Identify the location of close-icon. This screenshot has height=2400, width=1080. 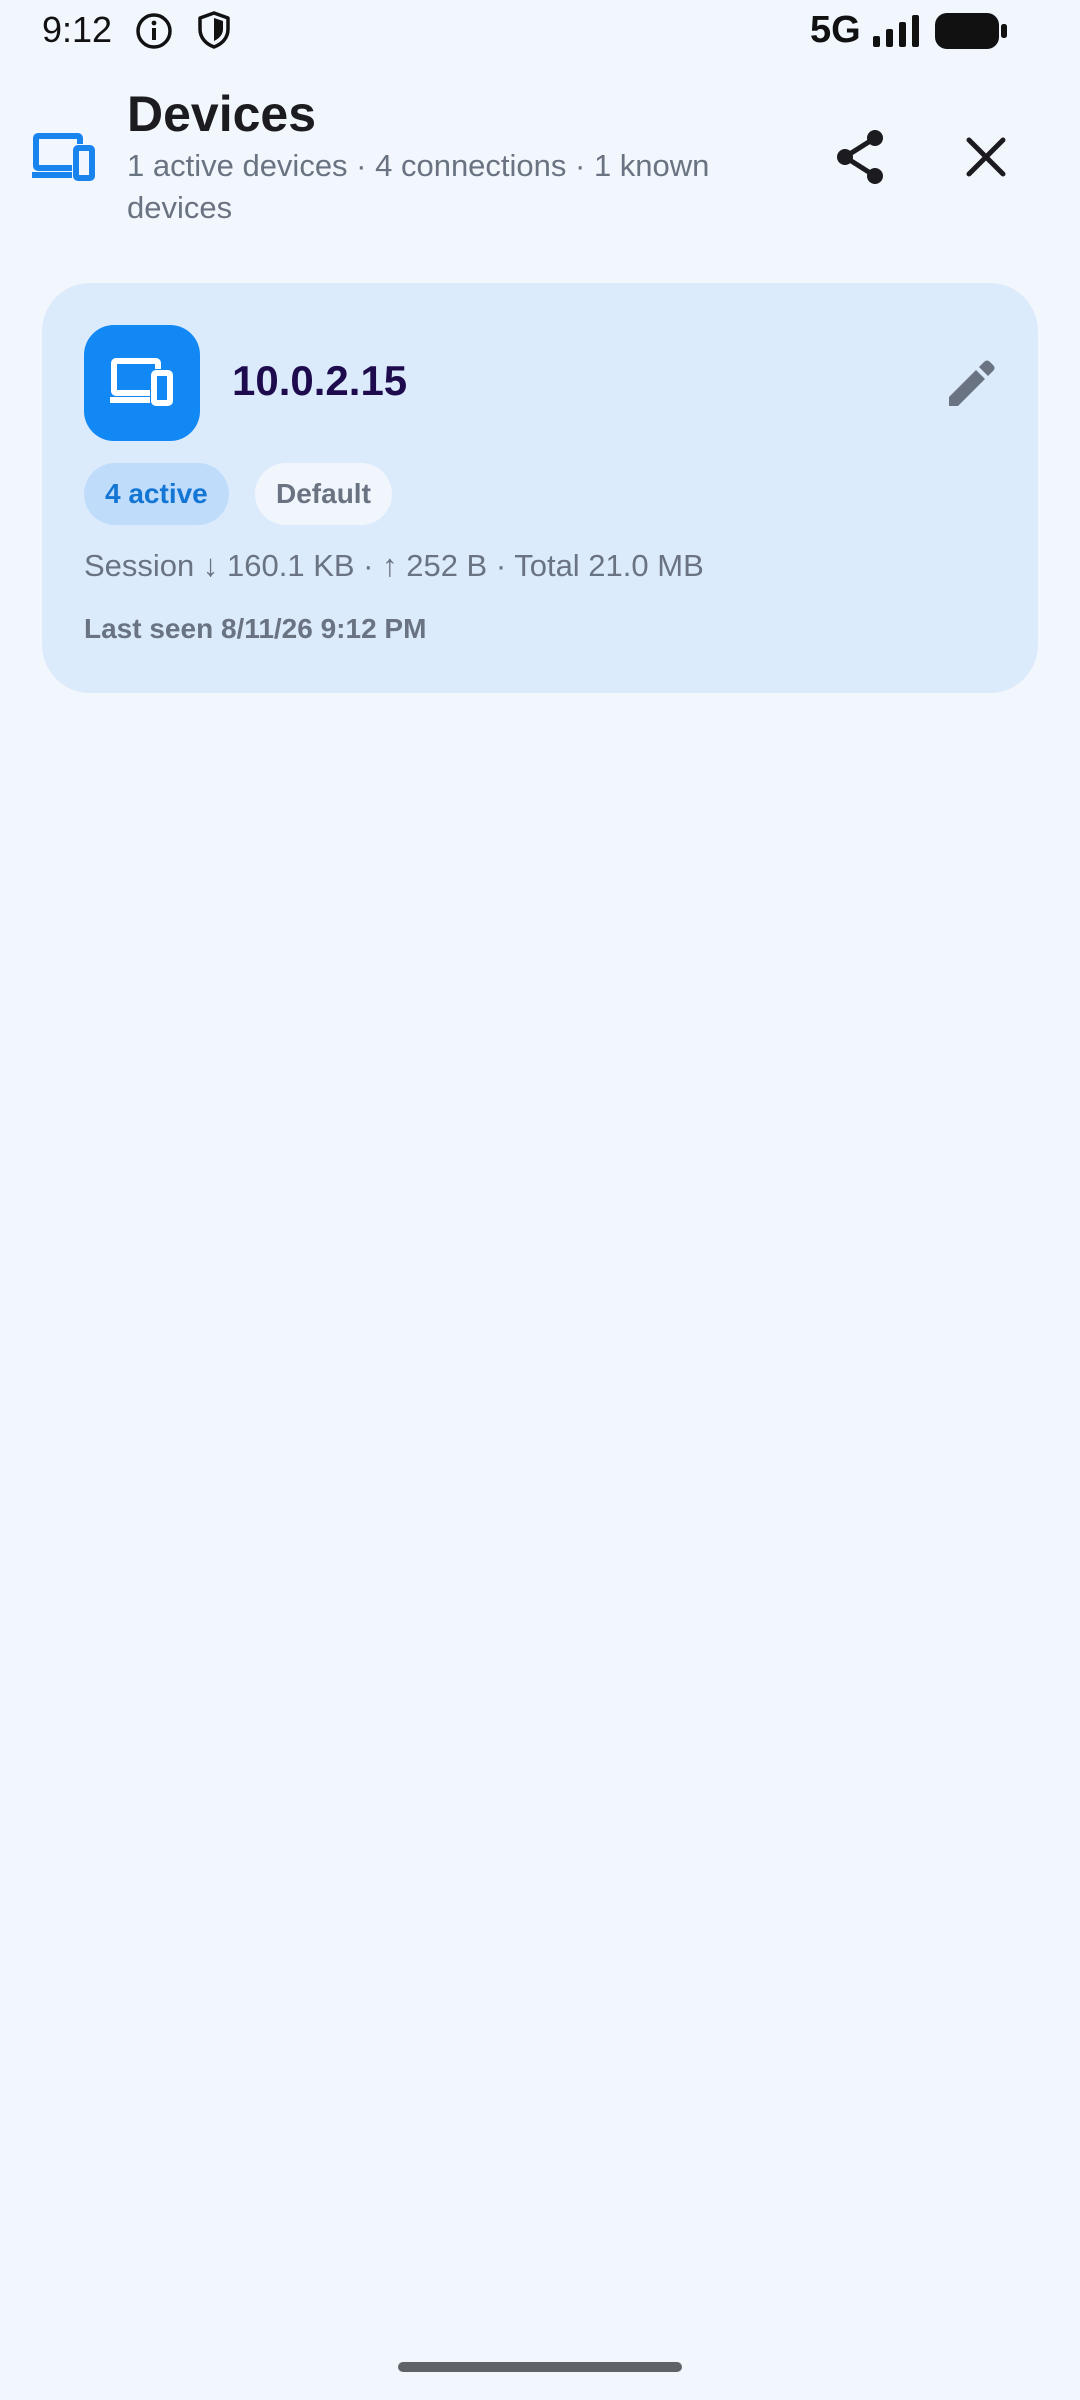
(986, 157).